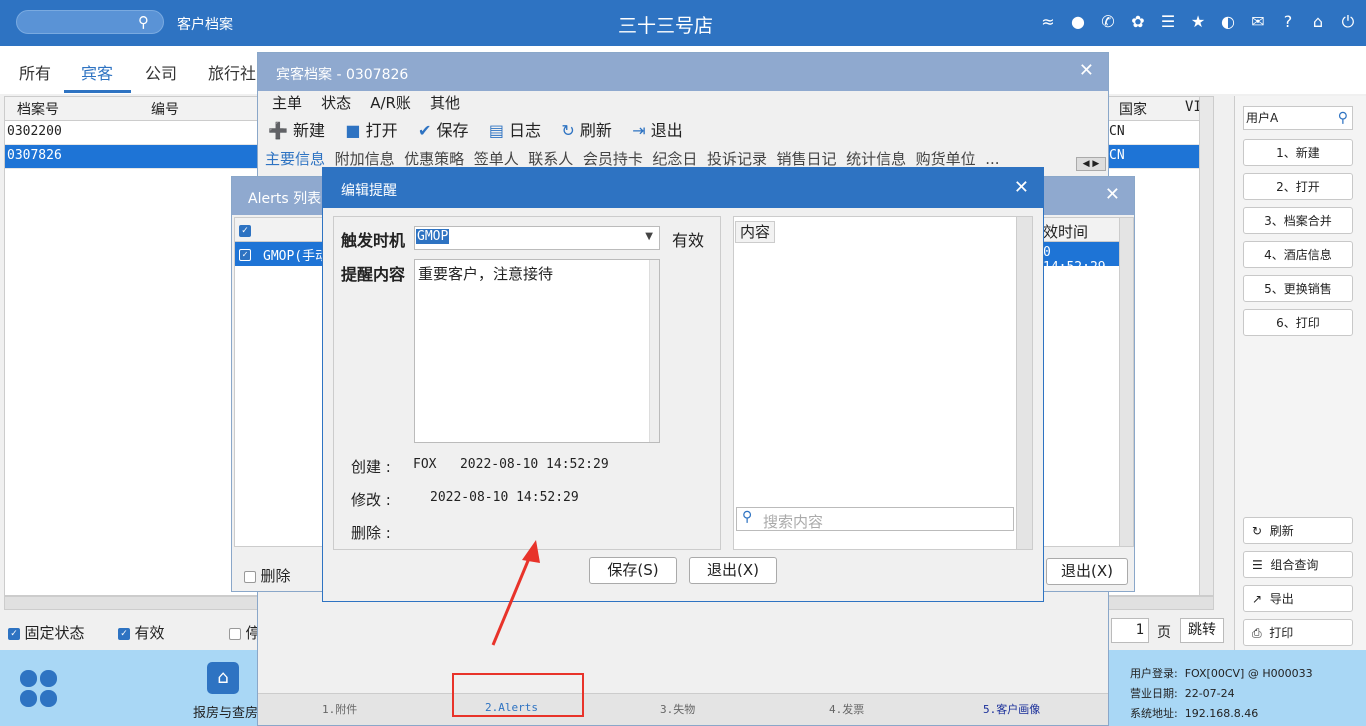 Image resolution: width=1366 pixels, height=726 pixels. I want to click on annotation-arrow, so click(515, 593).